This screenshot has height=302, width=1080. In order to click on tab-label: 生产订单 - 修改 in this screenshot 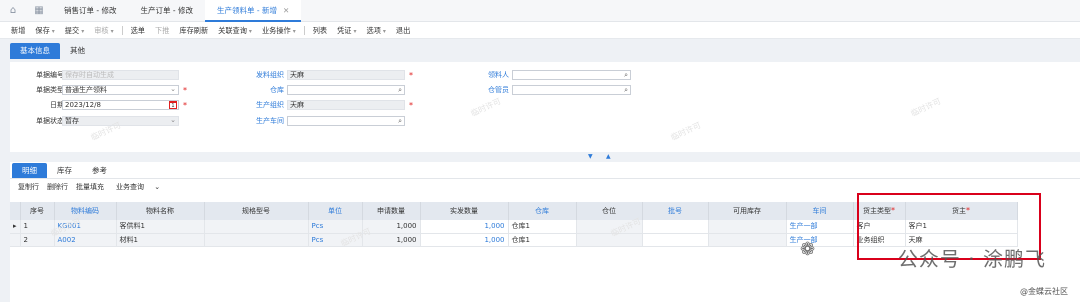, I will do `click(166, 10)`.